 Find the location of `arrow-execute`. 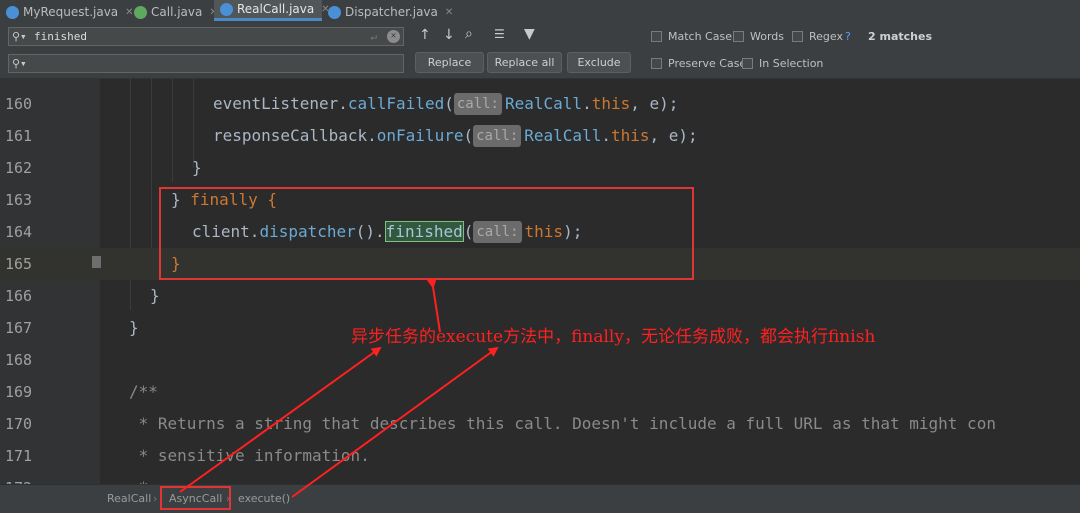

arrow-execute is located at coordinates (395, 422).